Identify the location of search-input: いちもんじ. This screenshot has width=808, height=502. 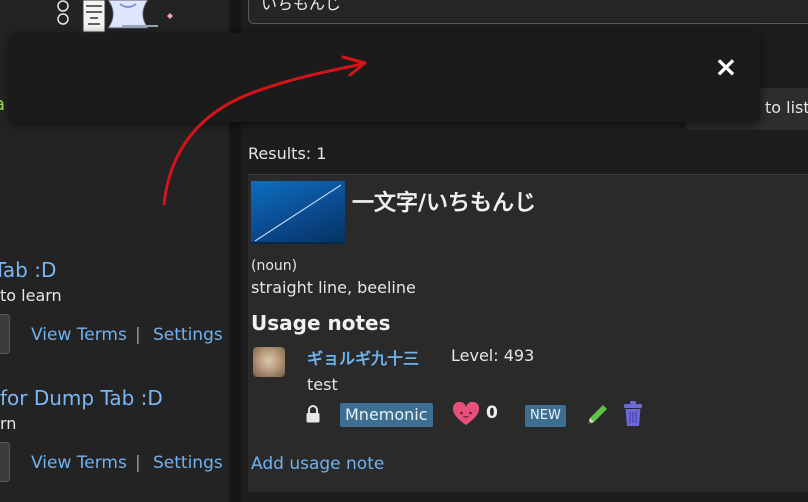
(528, 12).